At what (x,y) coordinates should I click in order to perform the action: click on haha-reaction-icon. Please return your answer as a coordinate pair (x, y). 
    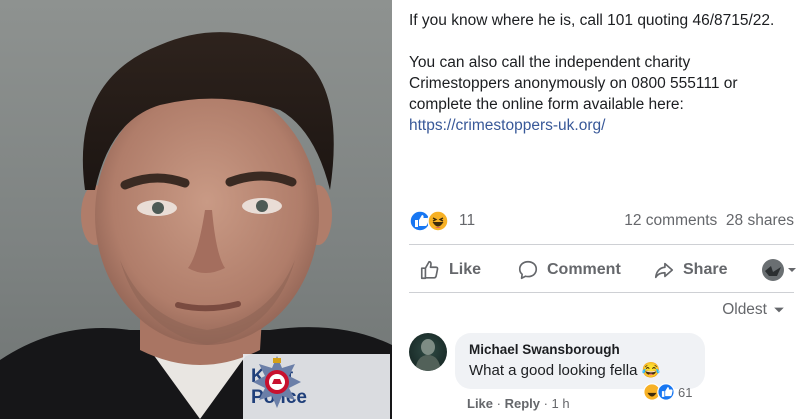
    Looking at the image, I should click on (438, 221).